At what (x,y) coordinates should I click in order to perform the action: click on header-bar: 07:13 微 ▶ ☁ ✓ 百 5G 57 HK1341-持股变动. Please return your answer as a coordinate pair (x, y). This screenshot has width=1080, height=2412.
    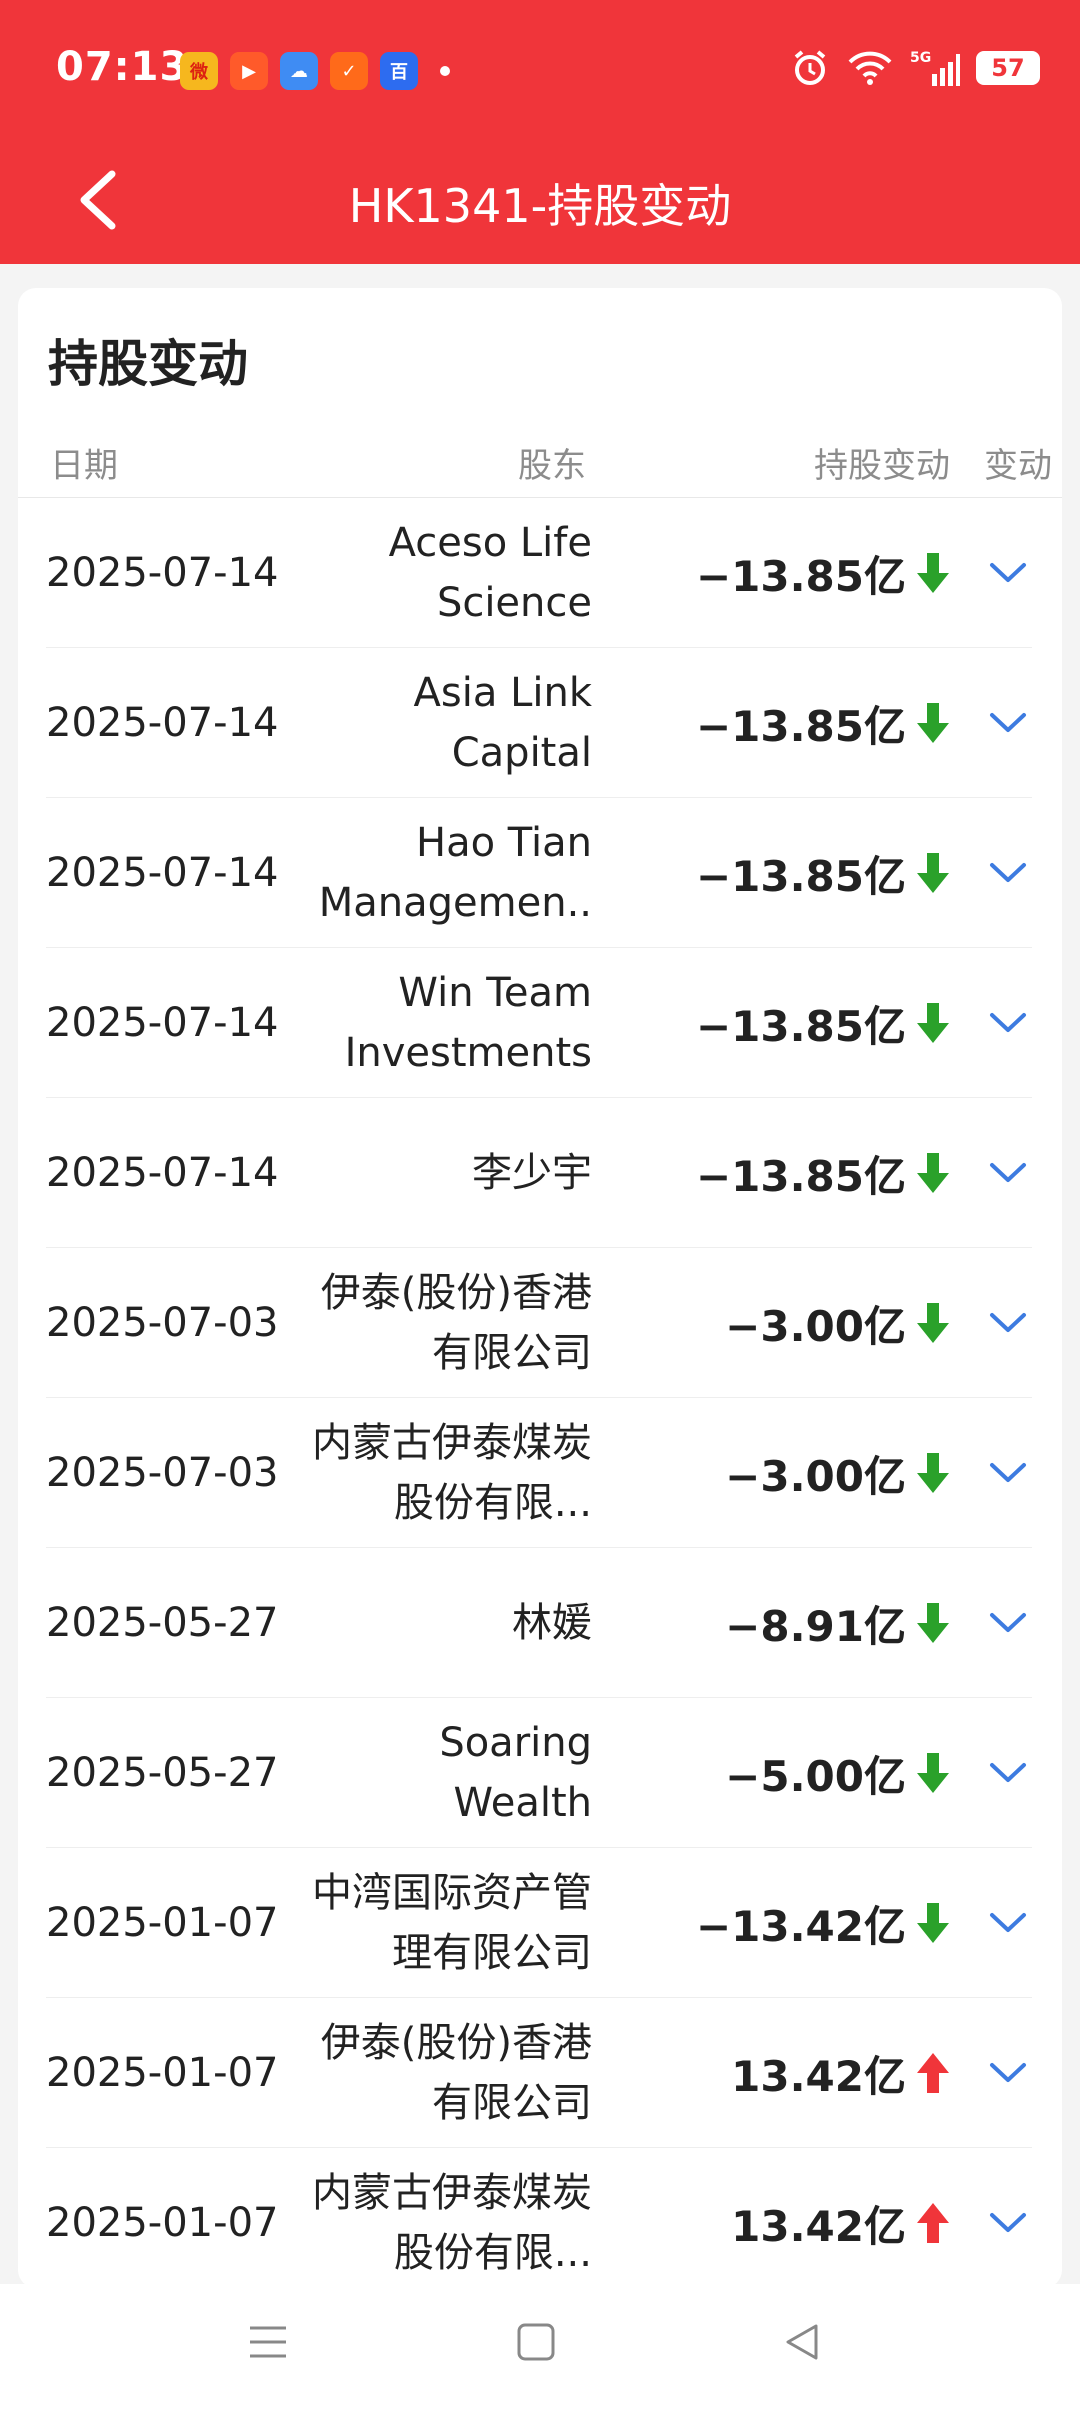
    Looking at the image, I should click on (540, 132).